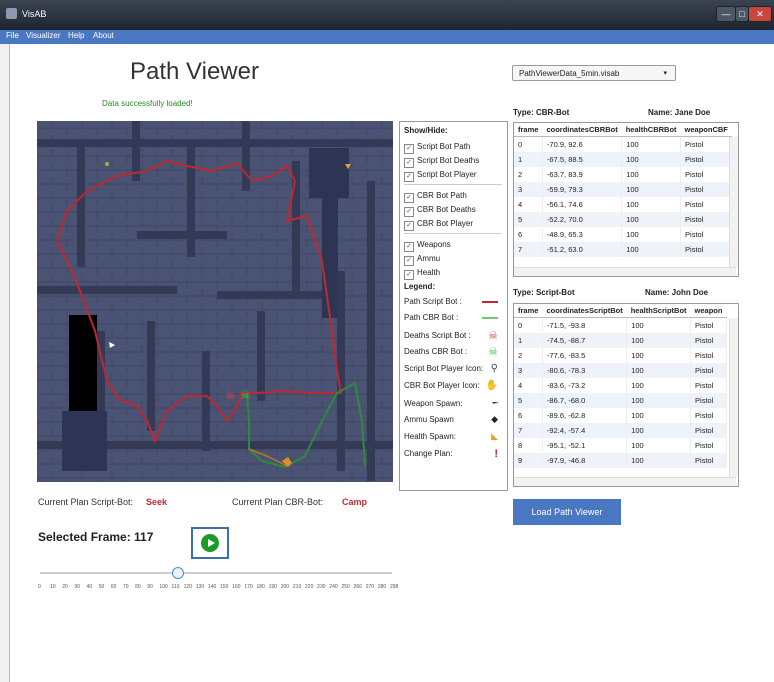 This screenshot has height=682, width=774. I want to click on slider-tick-label: 170, so click(248, 587).